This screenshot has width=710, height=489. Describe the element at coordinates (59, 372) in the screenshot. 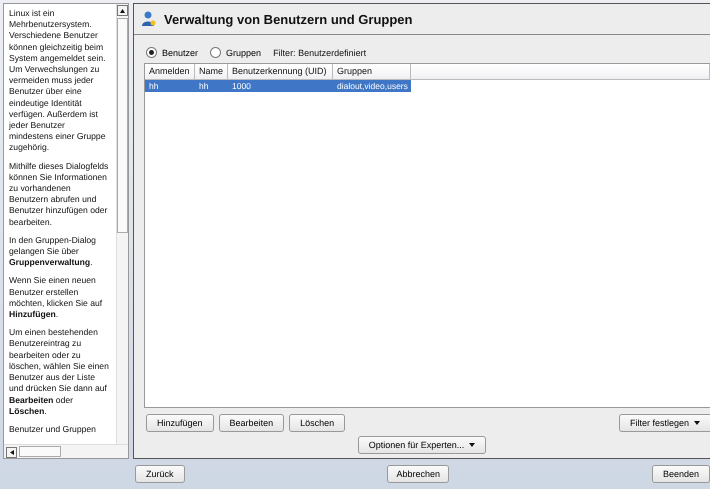

I see `help-paragraph: Um einen bestehenden Benutzereintrag zu bearbeiten oder zu löschen, wählen Sie einen Benutzer aus der Liste und drücken Sie dann auf Bearbeiten oder Löschen.` at that location.